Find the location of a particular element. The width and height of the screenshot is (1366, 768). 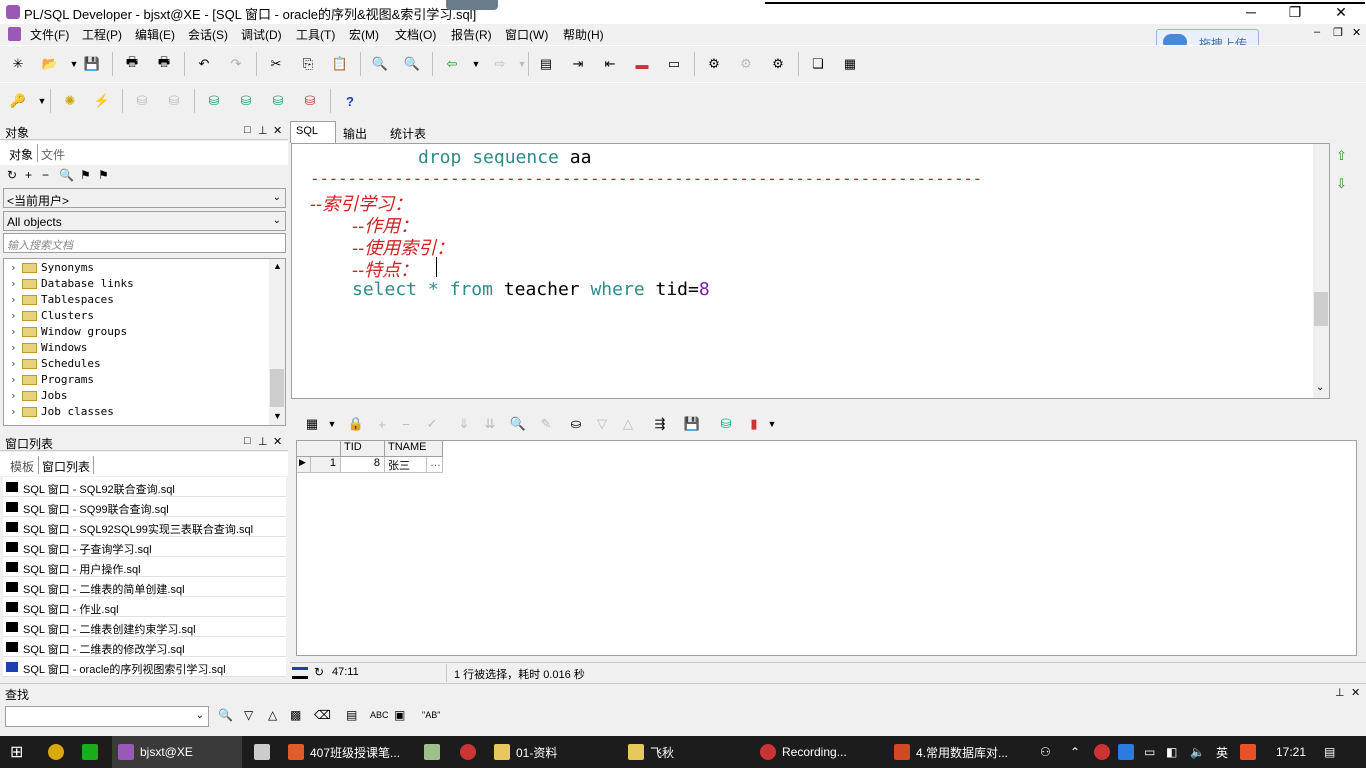

menu-docs: 文档(O) is located at coordinates (415, 34).